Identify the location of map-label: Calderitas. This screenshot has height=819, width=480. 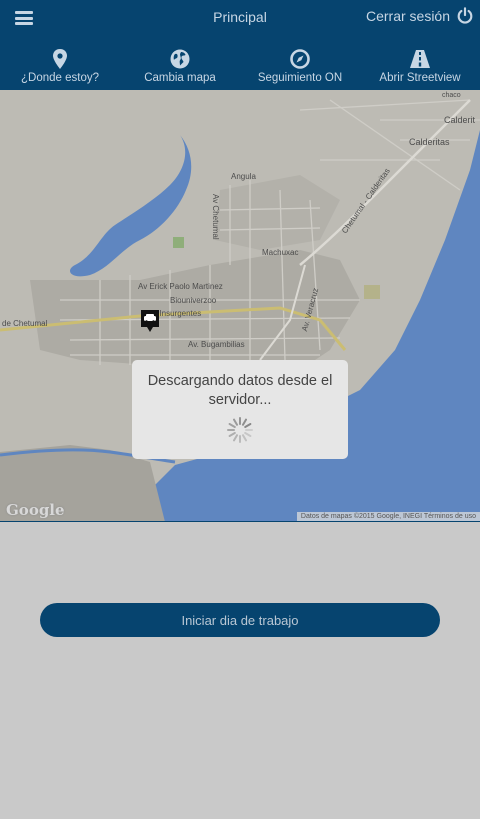
(429, 142).